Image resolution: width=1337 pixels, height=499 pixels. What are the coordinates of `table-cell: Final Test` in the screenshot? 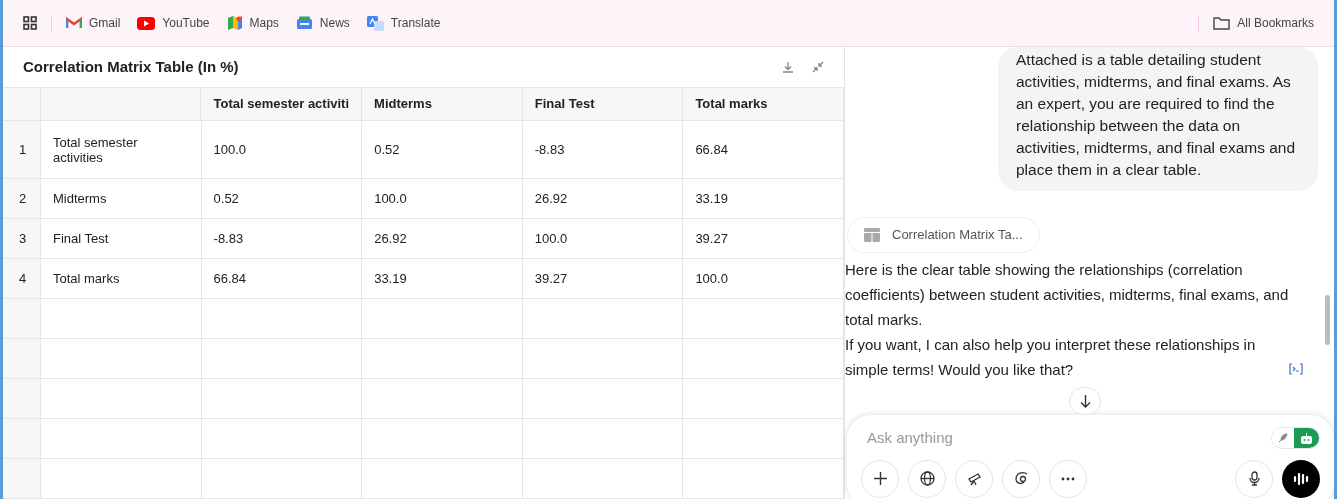 It's located at (121, 238).